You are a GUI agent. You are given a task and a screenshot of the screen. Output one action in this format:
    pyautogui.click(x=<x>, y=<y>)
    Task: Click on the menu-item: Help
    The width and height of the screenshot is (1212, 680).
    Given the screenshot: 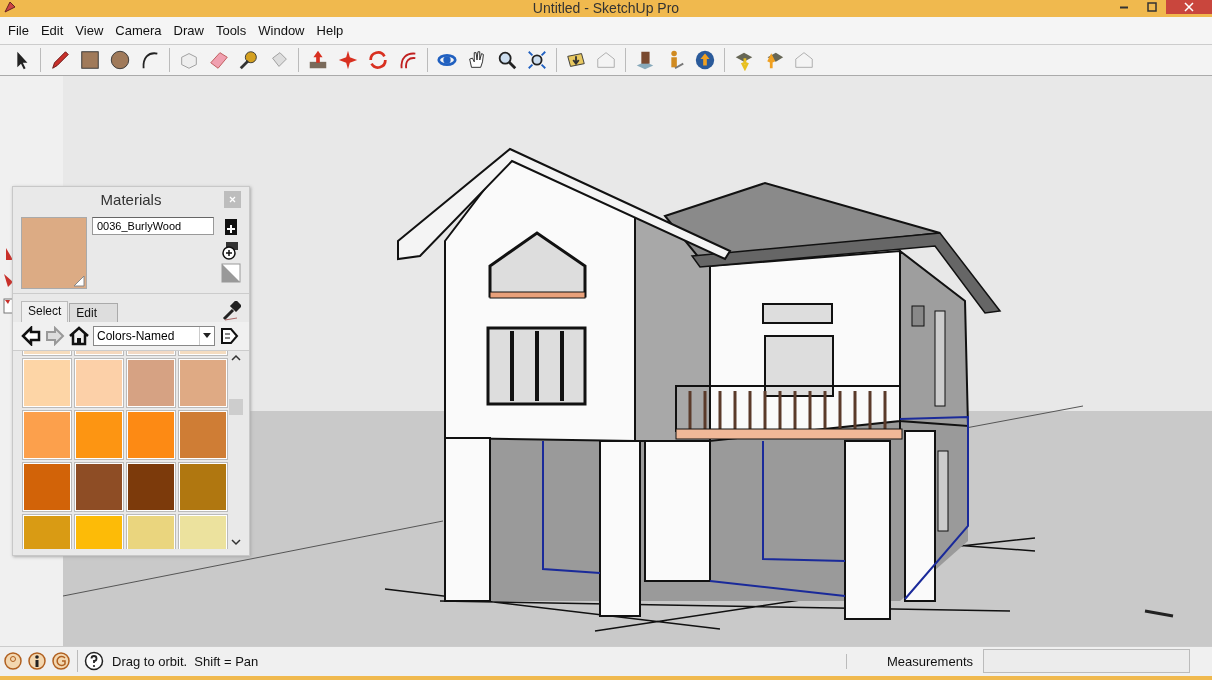 What is the action you would take?
    pyautogui.click(x=330, y=30)
    